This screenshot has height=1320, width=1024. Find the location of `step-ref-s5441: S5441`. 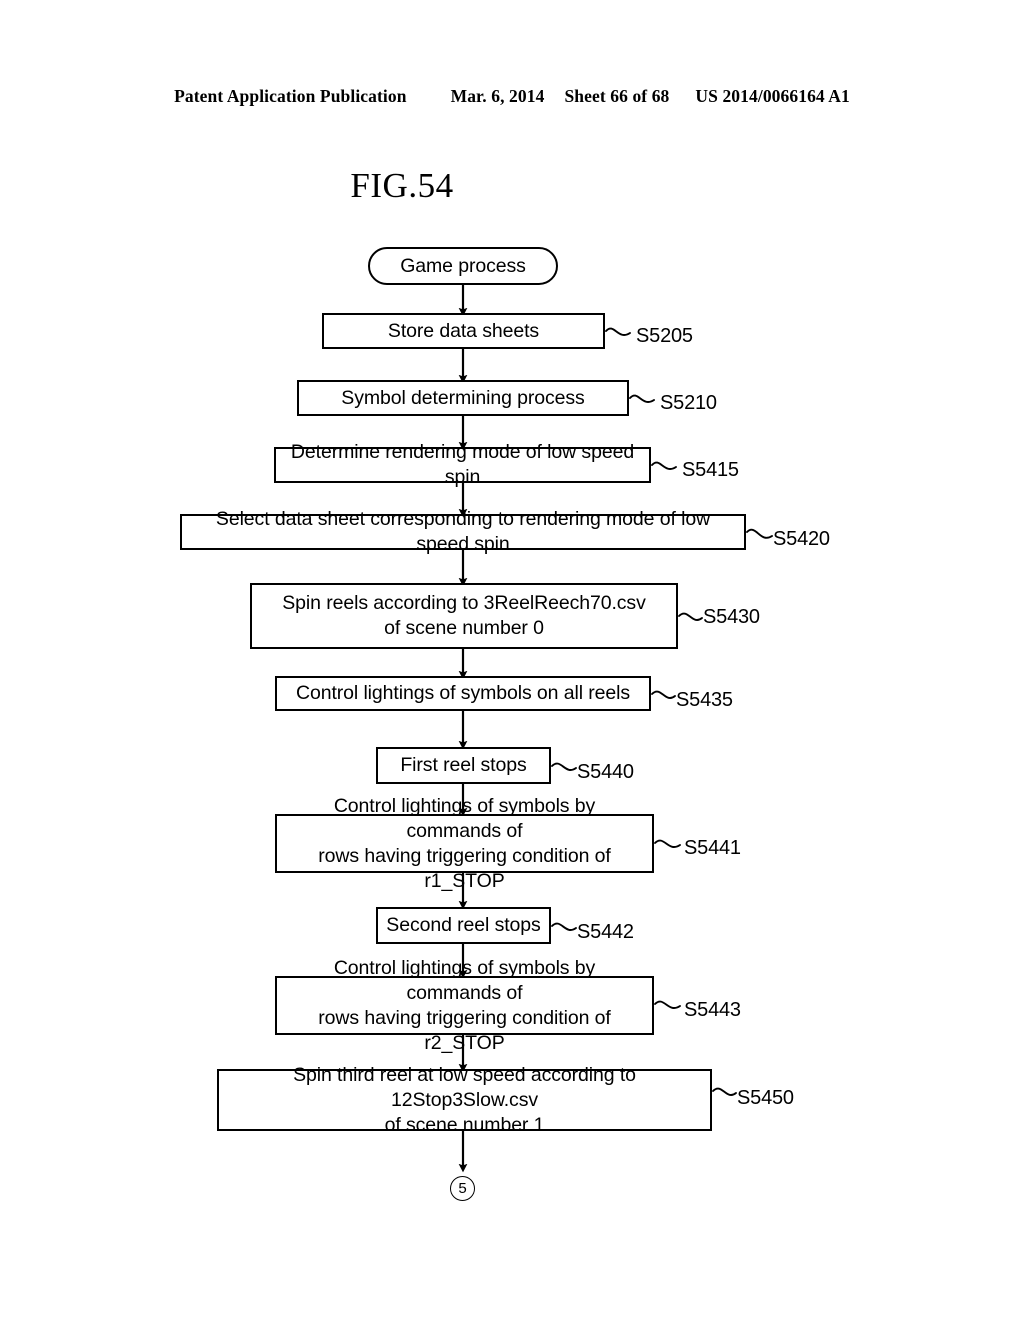

step-ref-s5441: S5441 is located at coordinates (712, 848).